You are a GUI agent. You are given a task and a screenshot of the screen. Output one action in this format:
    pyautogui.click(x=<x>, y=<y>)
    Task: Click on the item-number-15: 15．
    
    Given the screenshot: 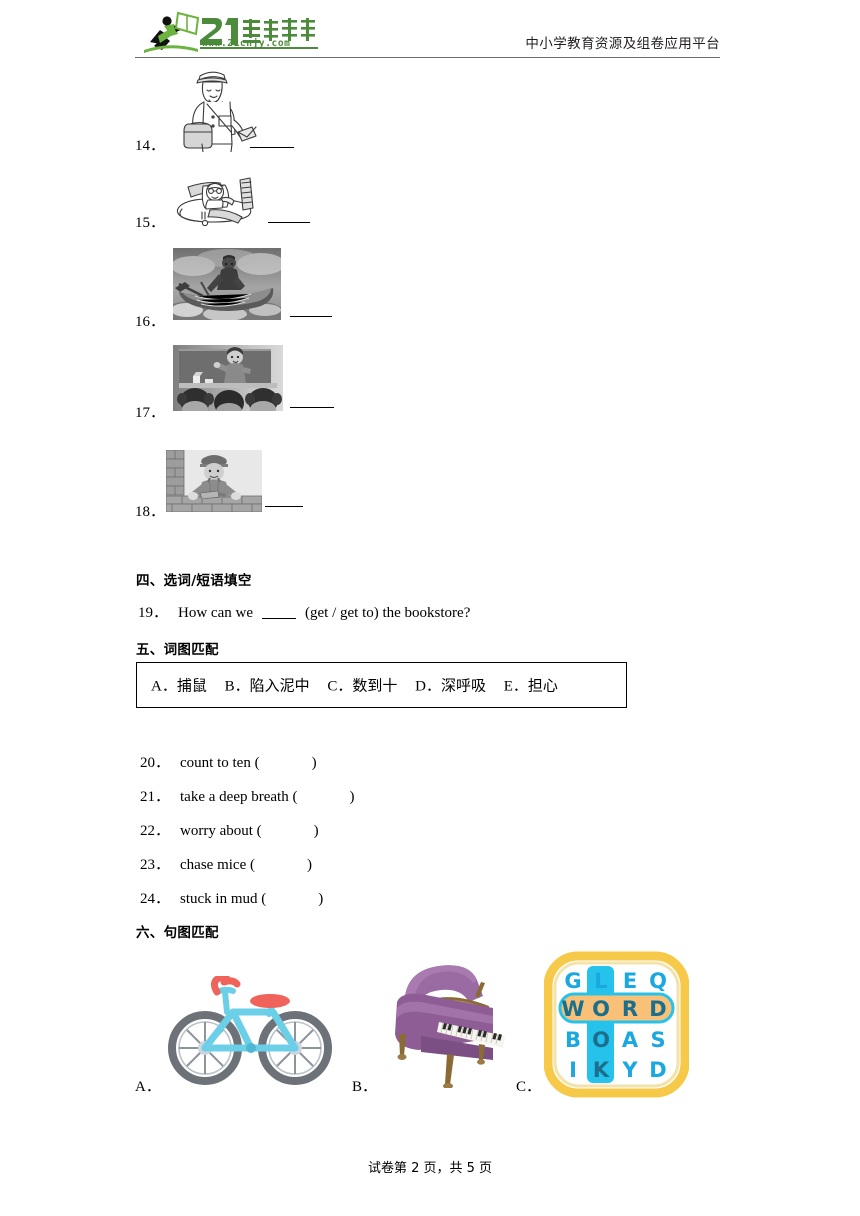 What is the action you would take?
    pyautogui.click(x=150, y=223)
    